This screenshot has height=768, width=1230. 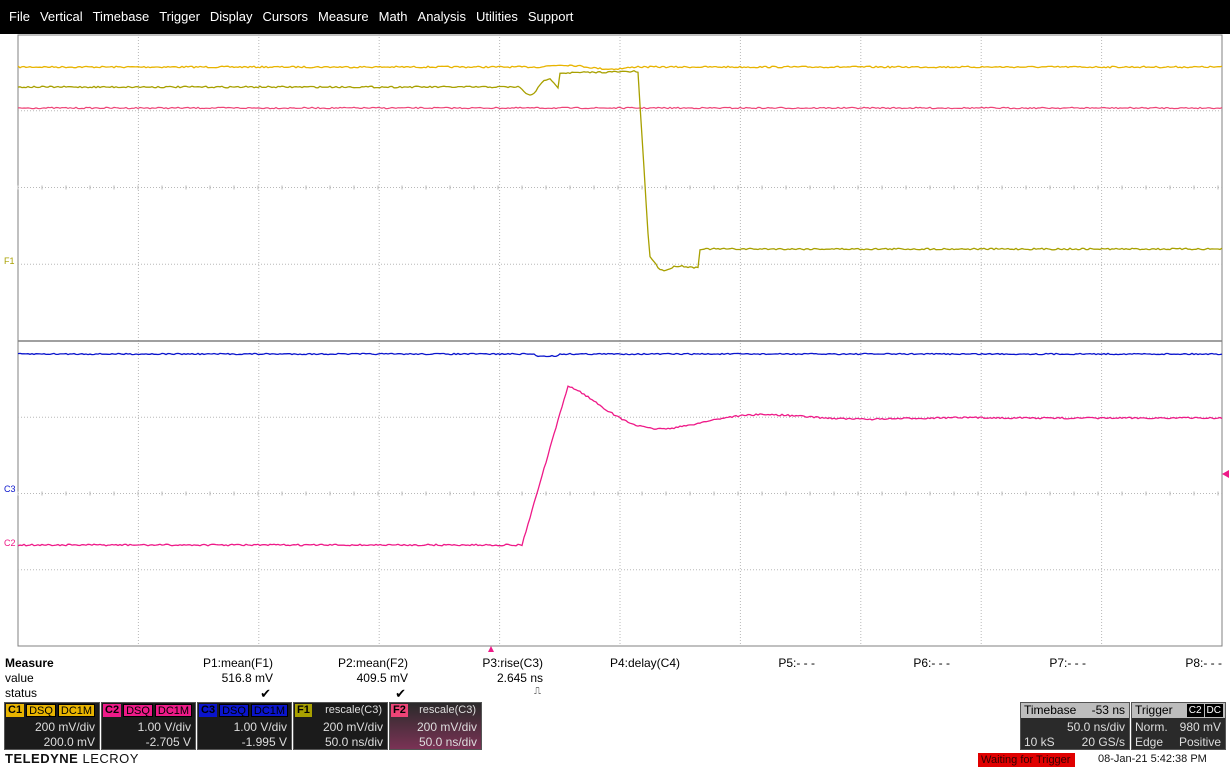 What do you see at coordinates (931, 663) in the screenshot?
I see `measure-param-6-name: P6:- - -` at bounding box center [931, 663].